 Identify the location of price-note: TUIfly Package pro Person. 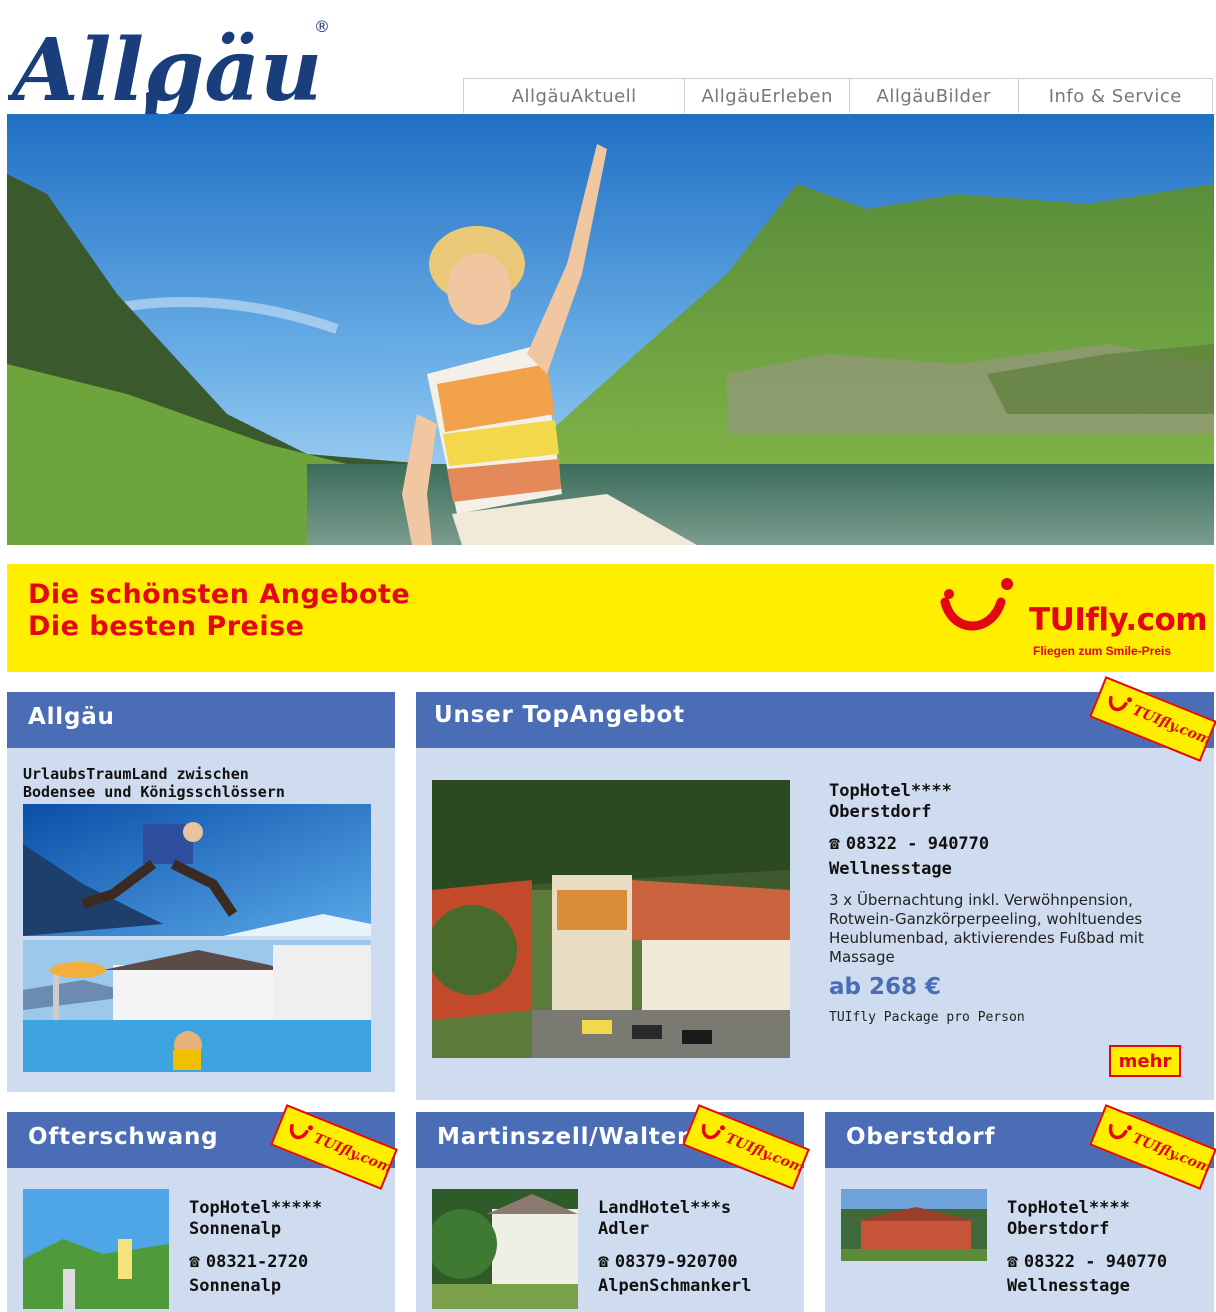
(927, 1017).